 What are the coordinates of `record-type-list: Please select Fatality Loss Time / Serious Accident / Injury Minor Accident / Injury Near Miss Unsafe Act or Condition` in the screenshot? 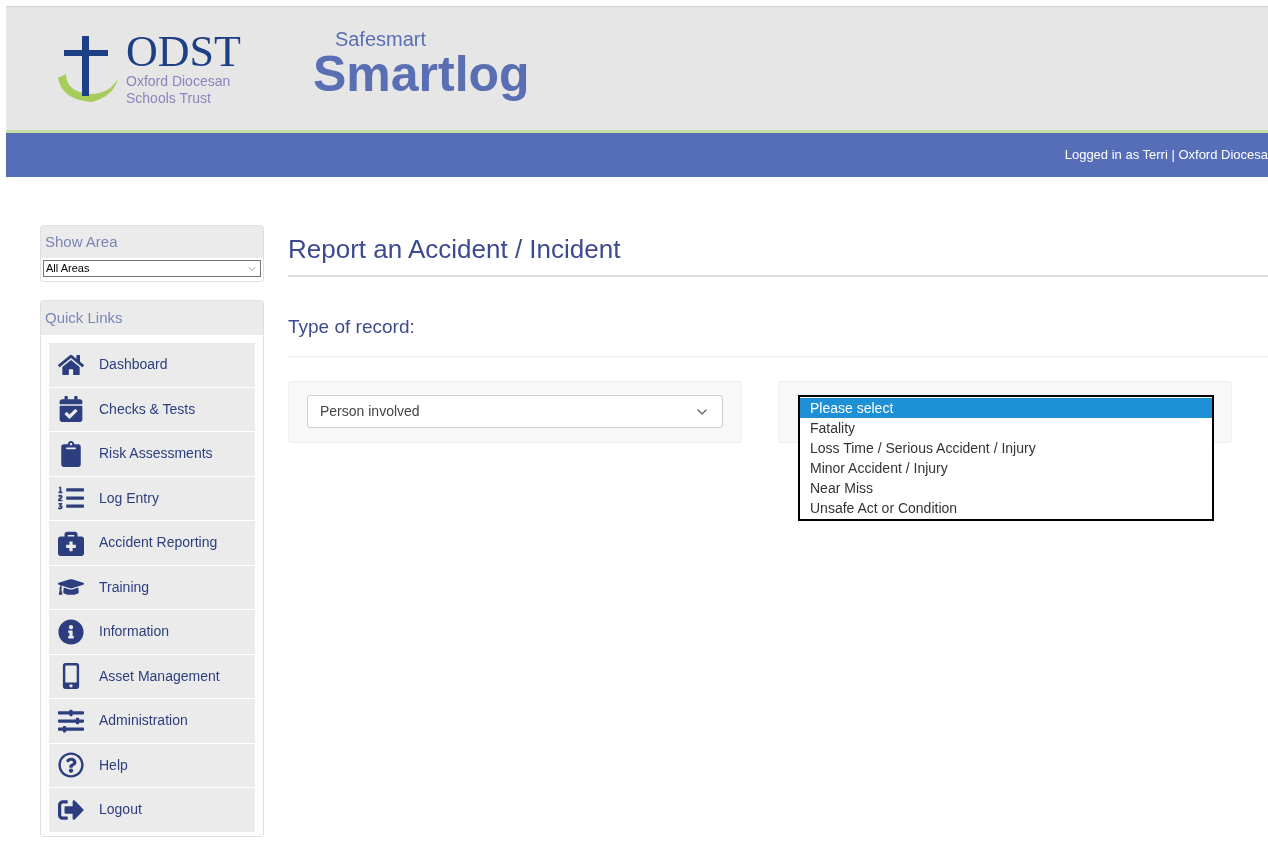 It's located at (1006, 457).